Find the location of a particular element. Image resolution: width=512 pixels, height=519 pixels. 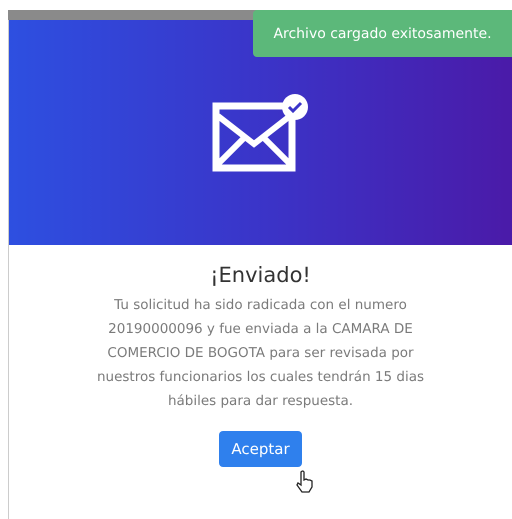

dialog-title: ¡Enviado! is located at coordinates (260, 275).